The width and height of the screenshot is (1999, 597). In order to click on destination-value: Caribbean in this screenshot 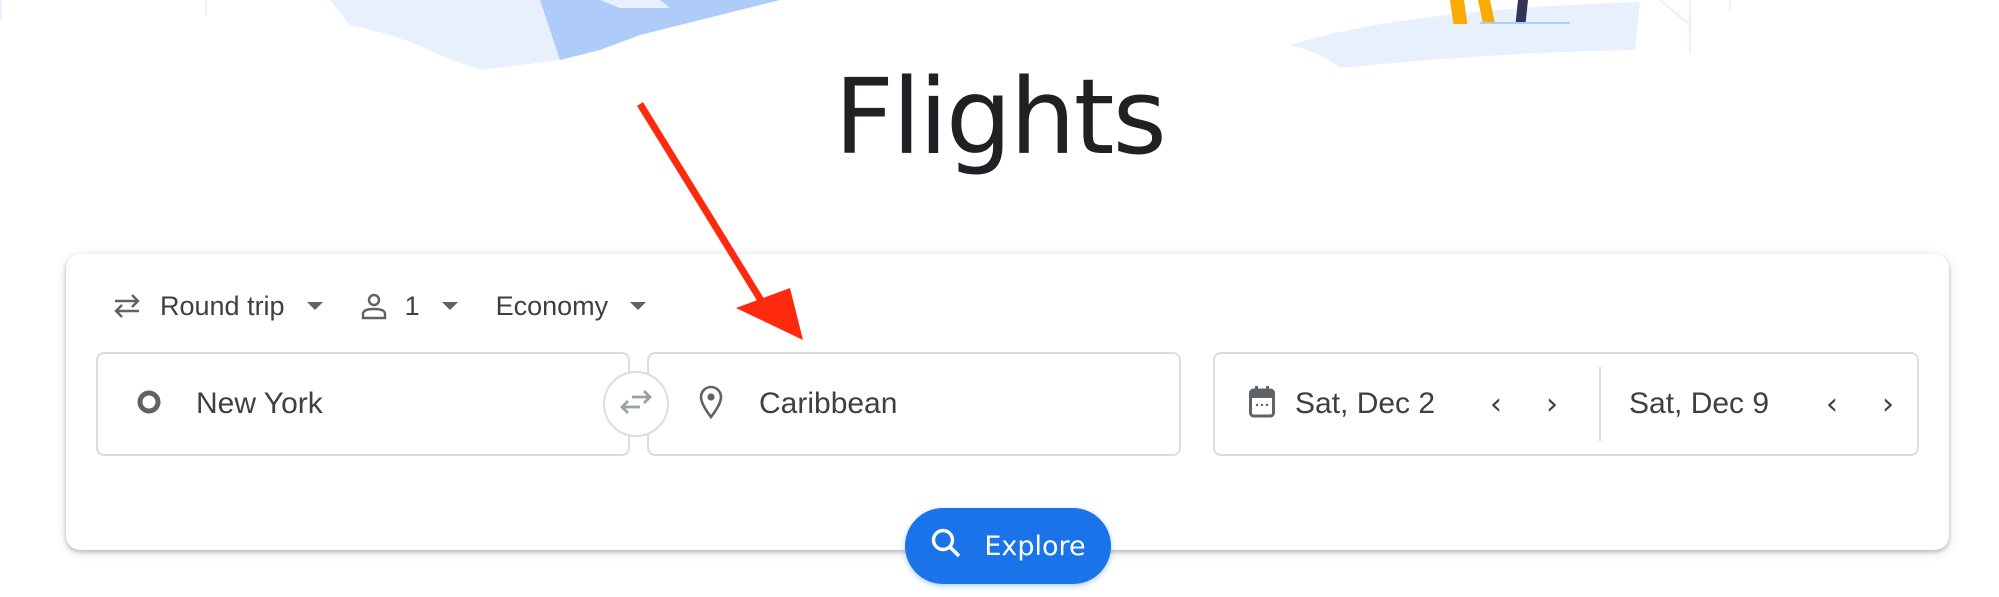, I will do `click(828, 403)`.